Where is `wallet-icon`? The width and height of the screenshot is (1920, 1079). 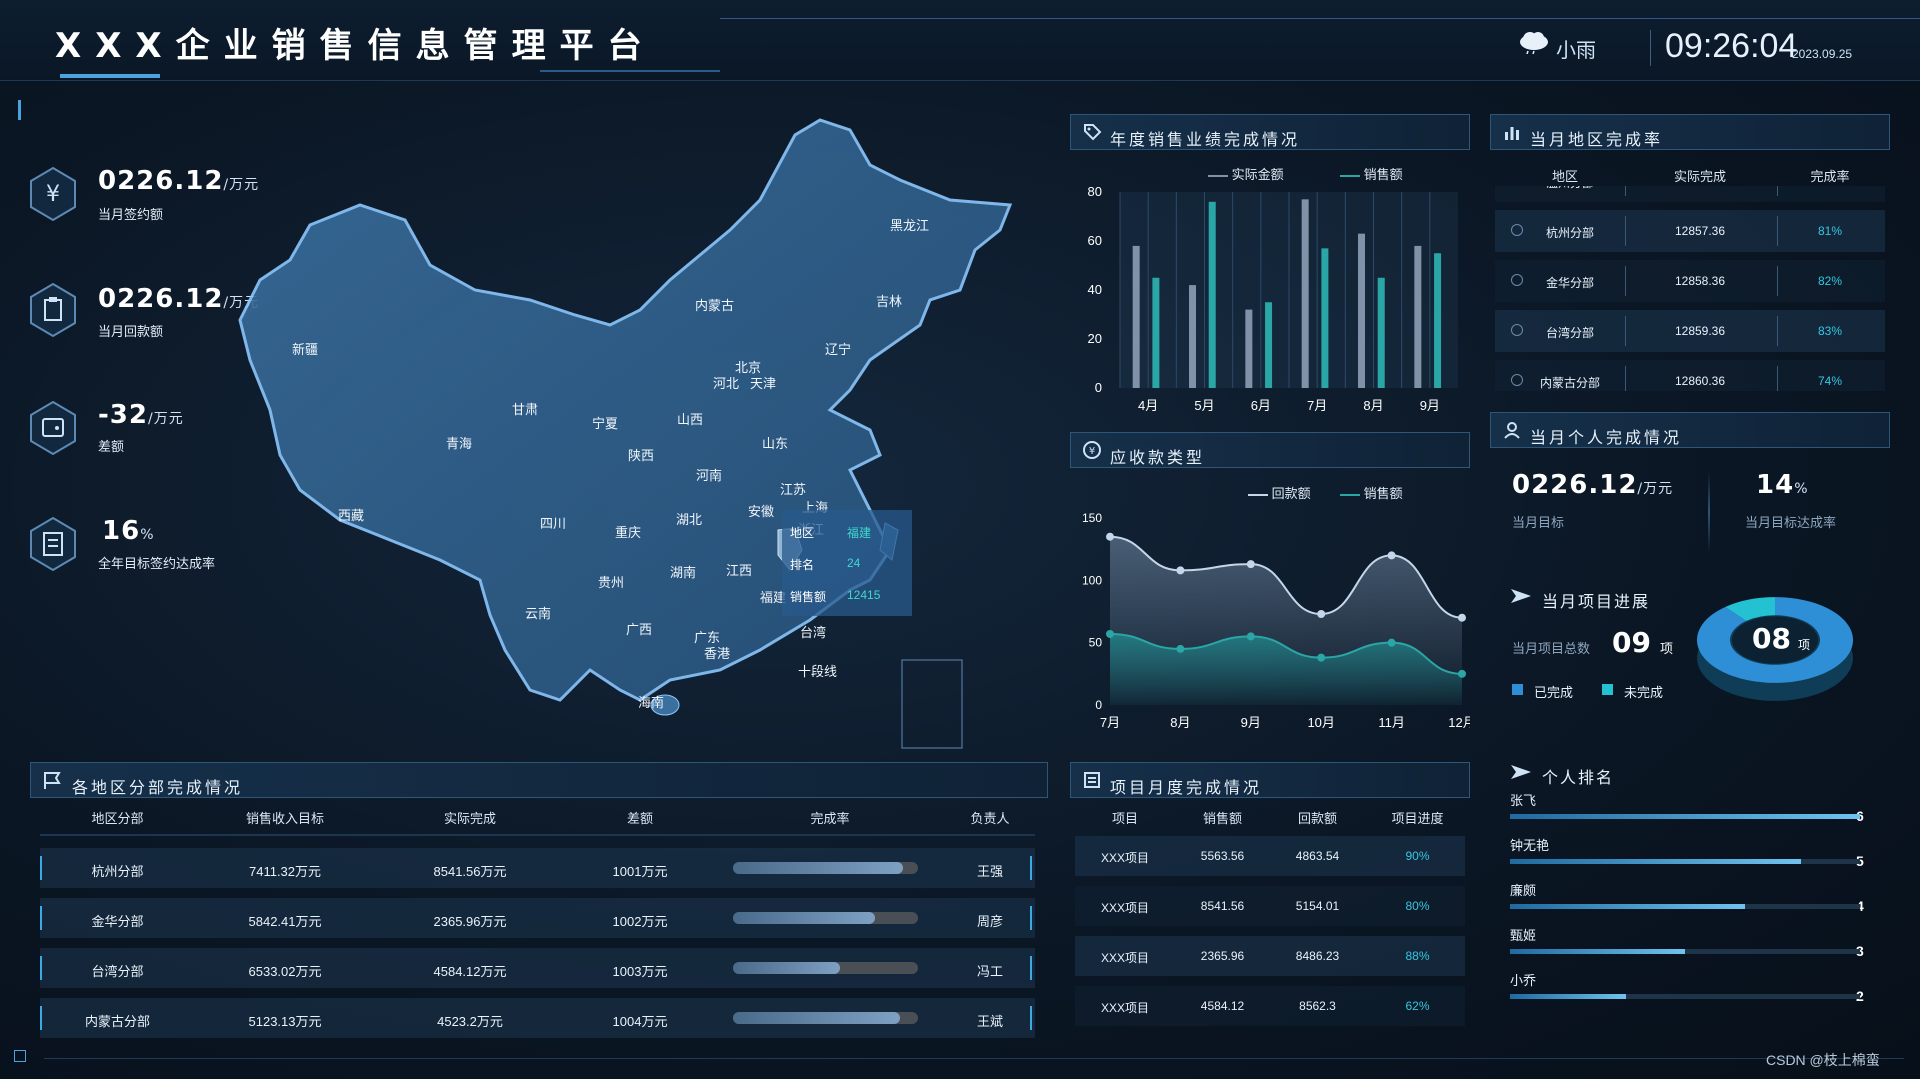 wallet-icon is located at coordinates (53, 428).